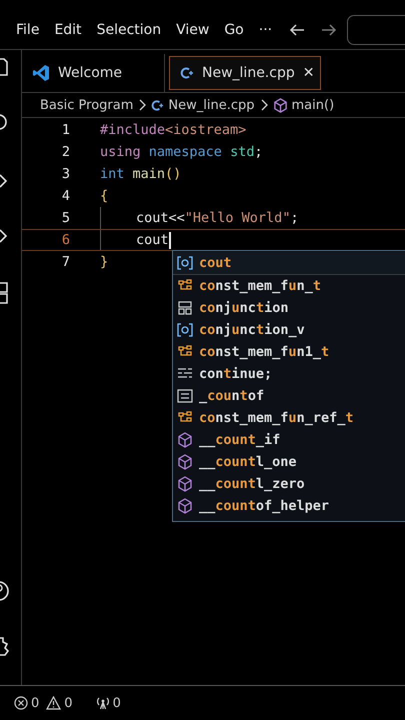  Describe the element at coordinates (308, 73) in the screenshot. I see `close-icon: ✕` at that location.